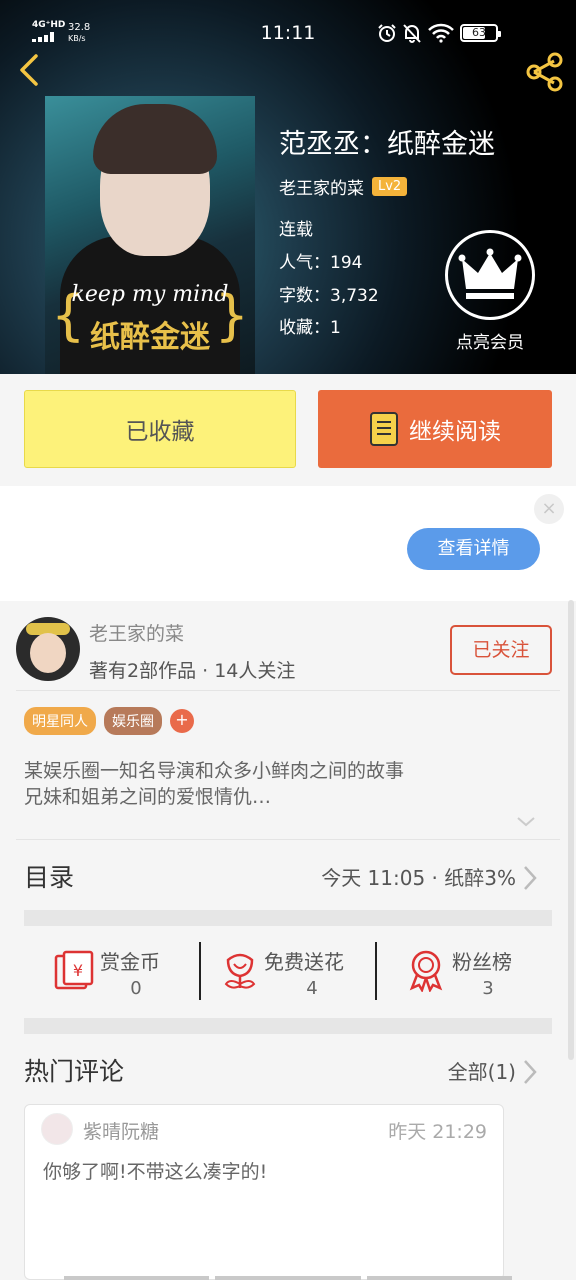  What do you see at coordinates (264, 1192) in the screenshot?
I see `comment-card: 紫晴阮糖 昨天 21:29 你够了啊!不带这么凑字的!` at bounding box center [264, 1192].